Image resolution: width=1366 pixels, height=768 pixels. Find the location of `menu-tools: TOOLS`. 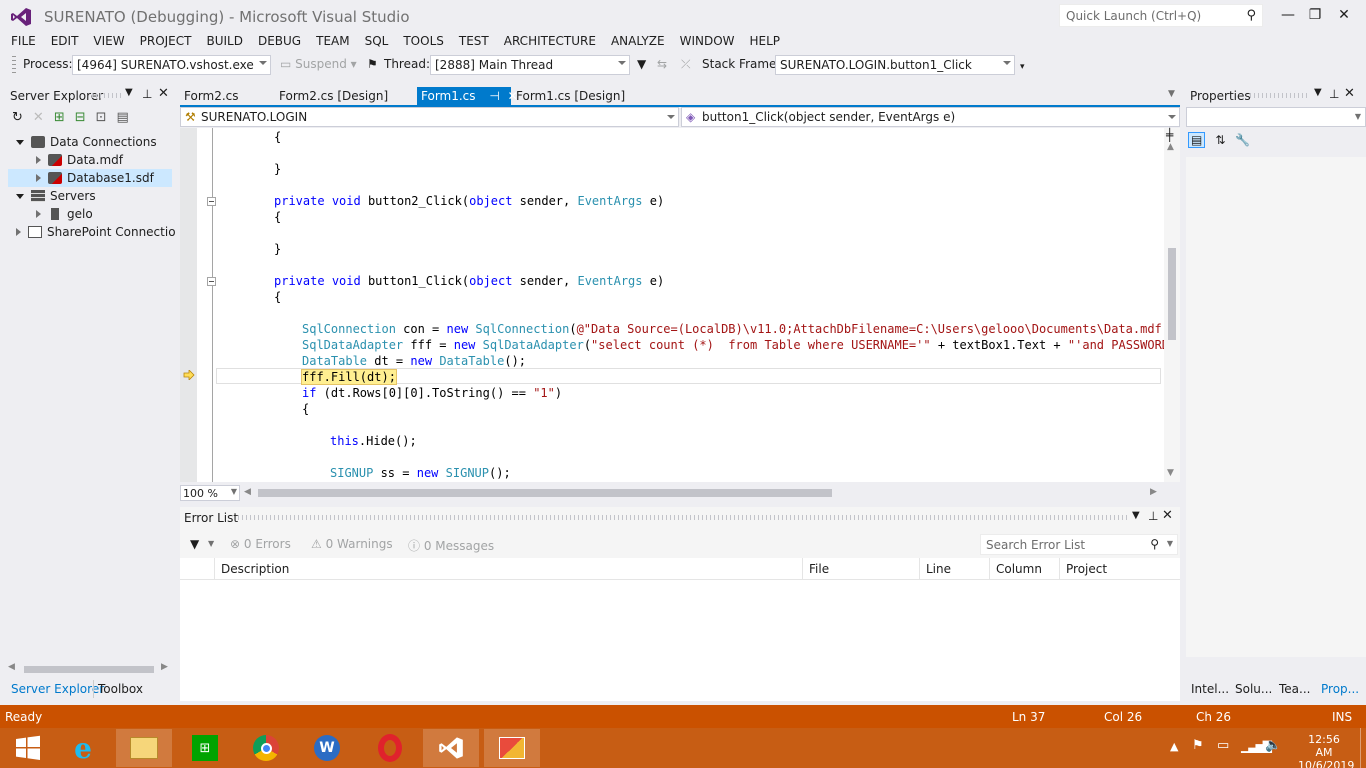

menu-tools: TOOLS is located at coordinates (423, 41).